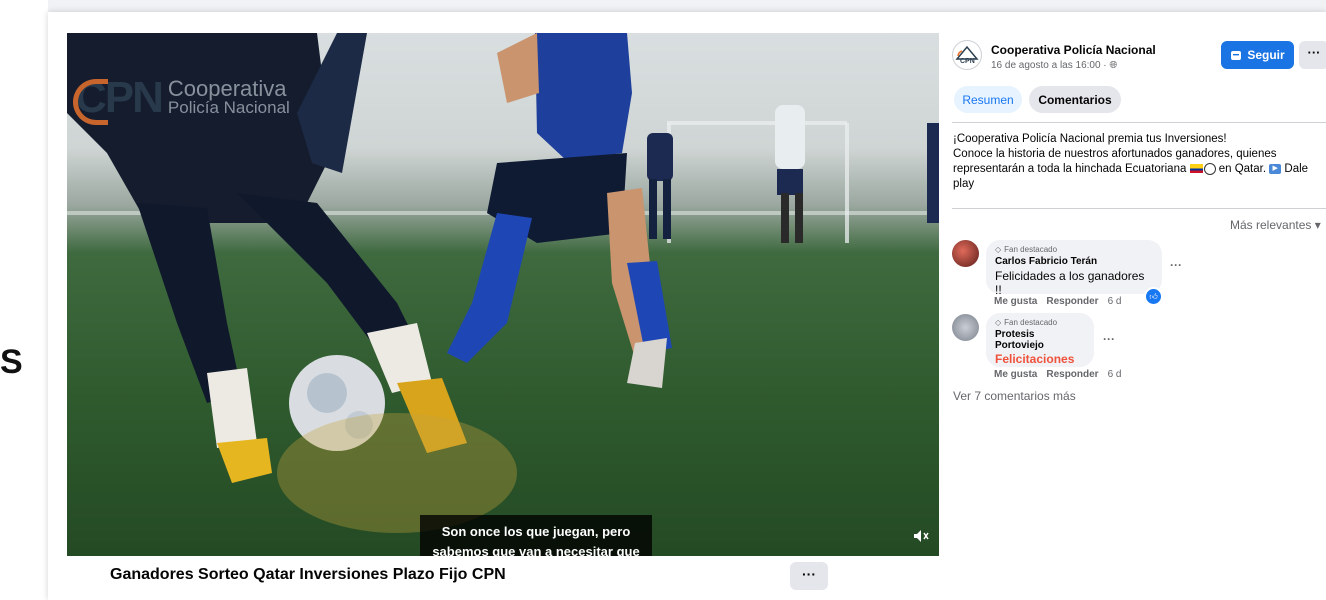  What do you see at coordinates (1317, 225) in the screenshot?
I see `chevron-down-icon: ▾` at bounding box center [1317, 225].